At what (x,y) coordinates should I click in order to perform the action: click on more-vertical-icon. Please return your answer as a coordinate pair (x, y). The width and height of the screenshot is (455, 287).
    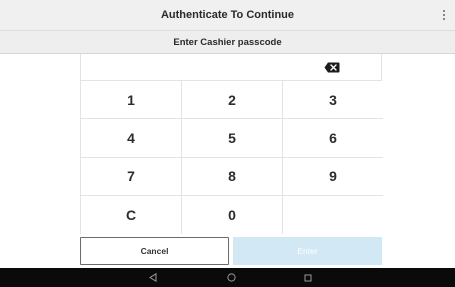
    Looking at the image, I should click on (444, 15).